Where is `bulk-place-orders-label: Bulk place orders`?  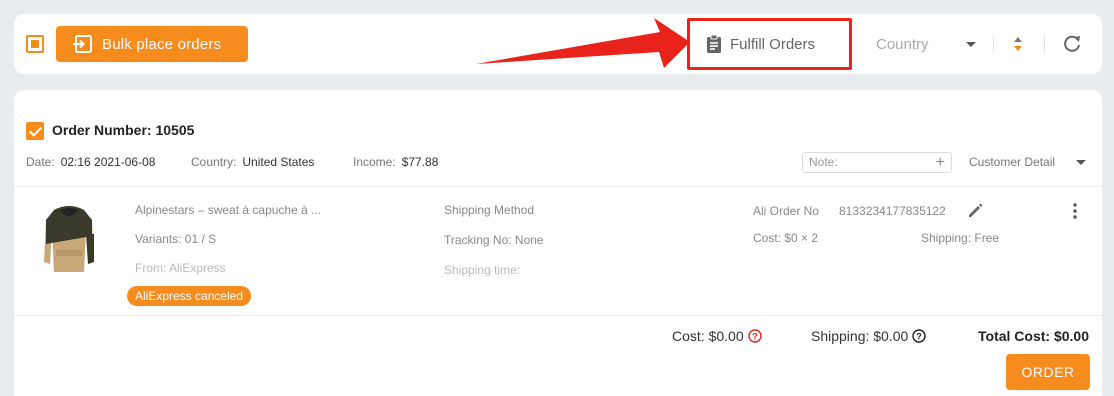 bulk-place-orders-label: Bulk place orders is located at coordinates (162, 44).